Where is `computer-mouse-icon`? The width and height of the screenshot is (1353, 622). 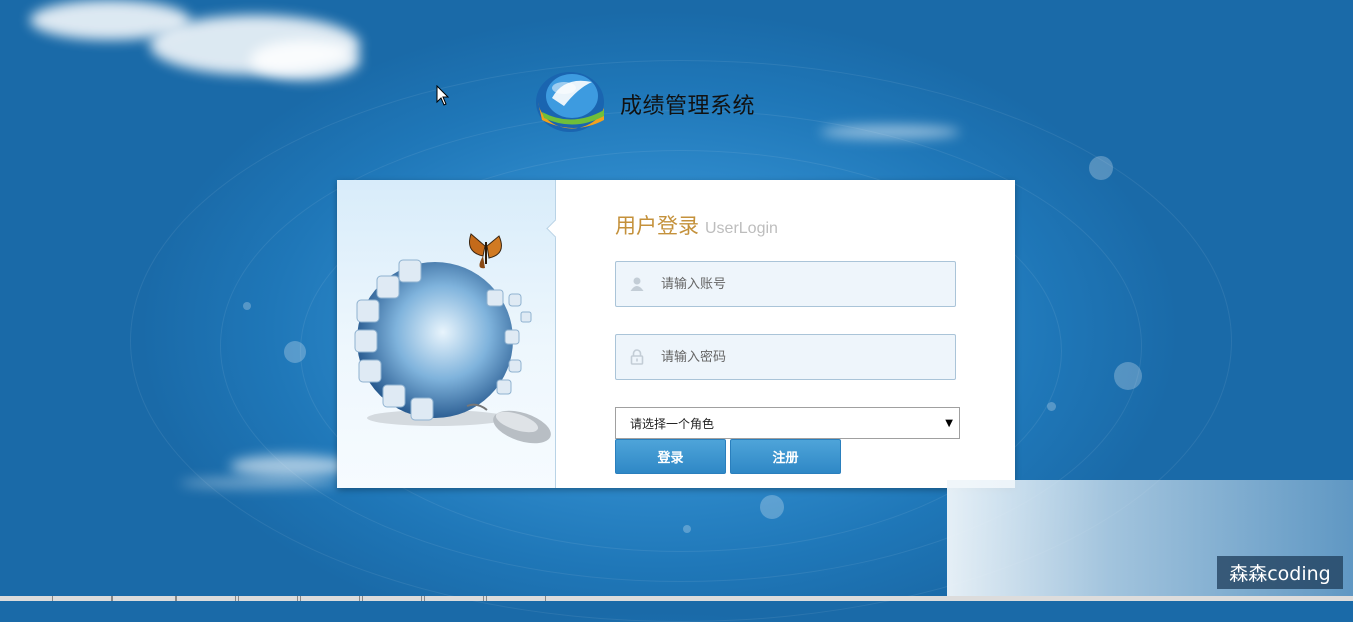 computer-mouse-icon is located at coordinates (508, 423).